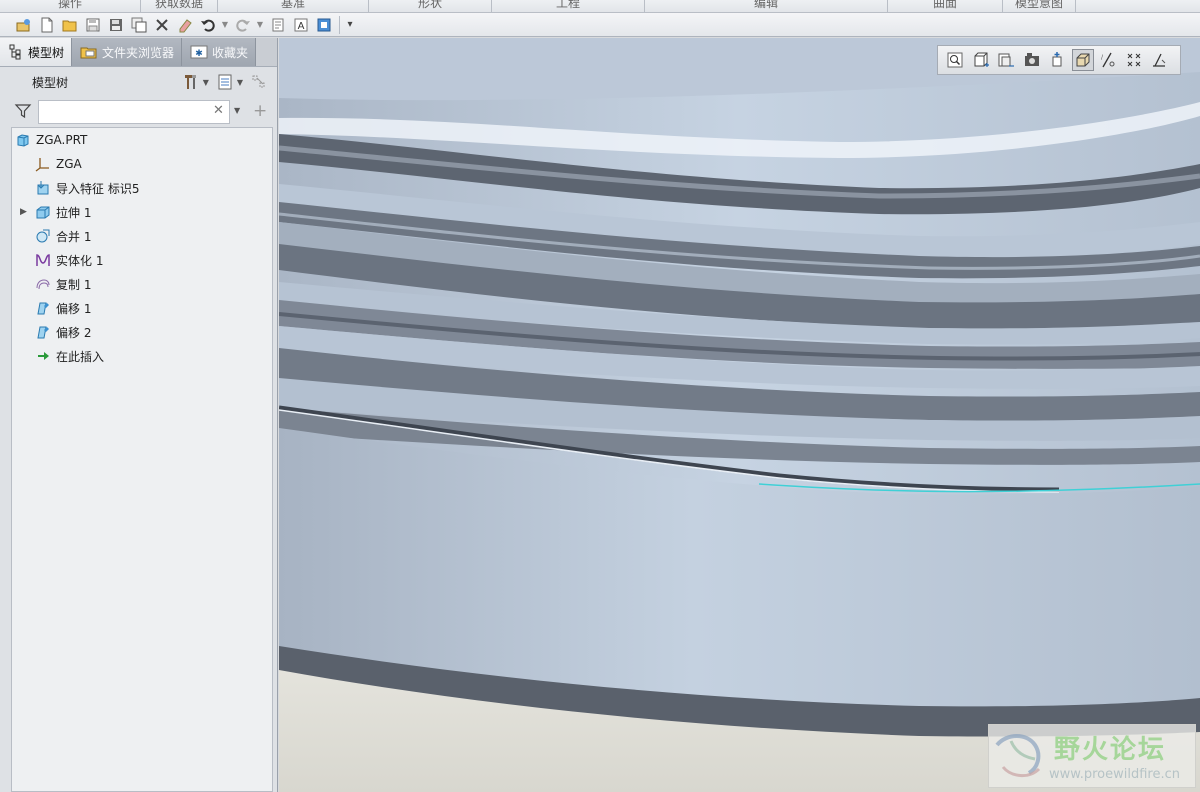 The height and width of the screenshot is (792, 1200). I want to click on refit-icon, so click(955, 60).